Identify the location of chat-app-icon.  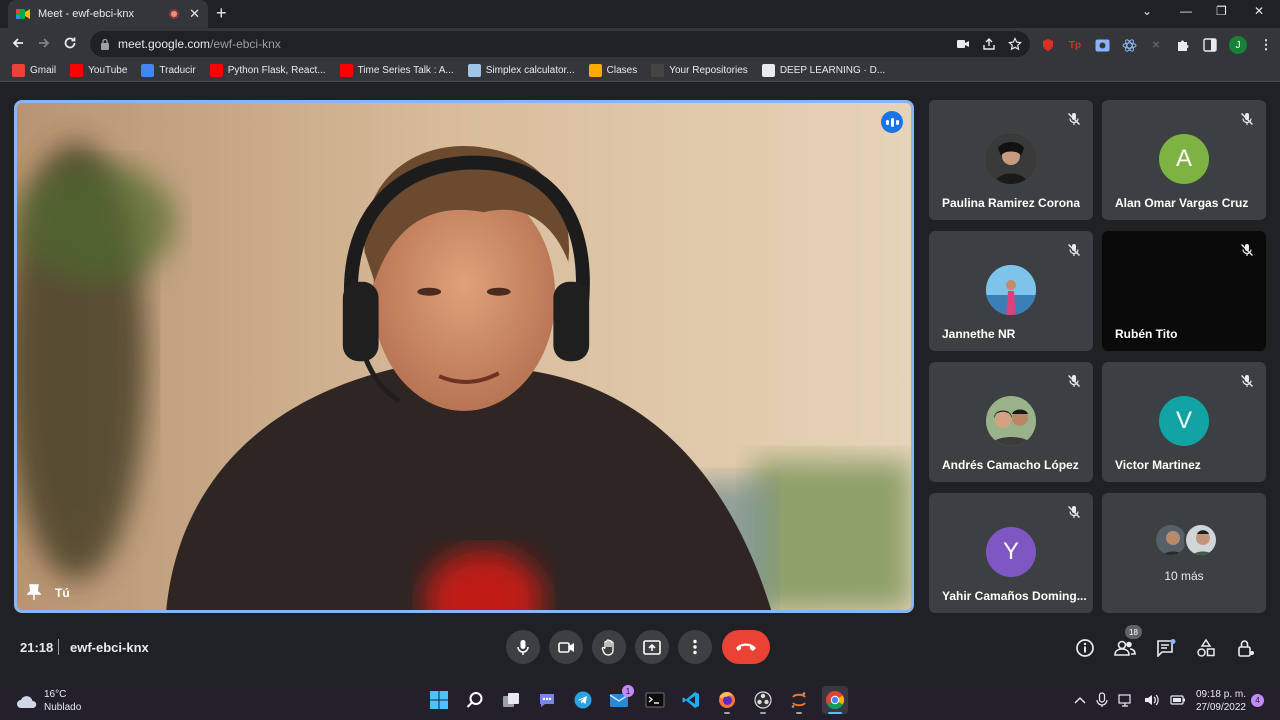
(547, 700).